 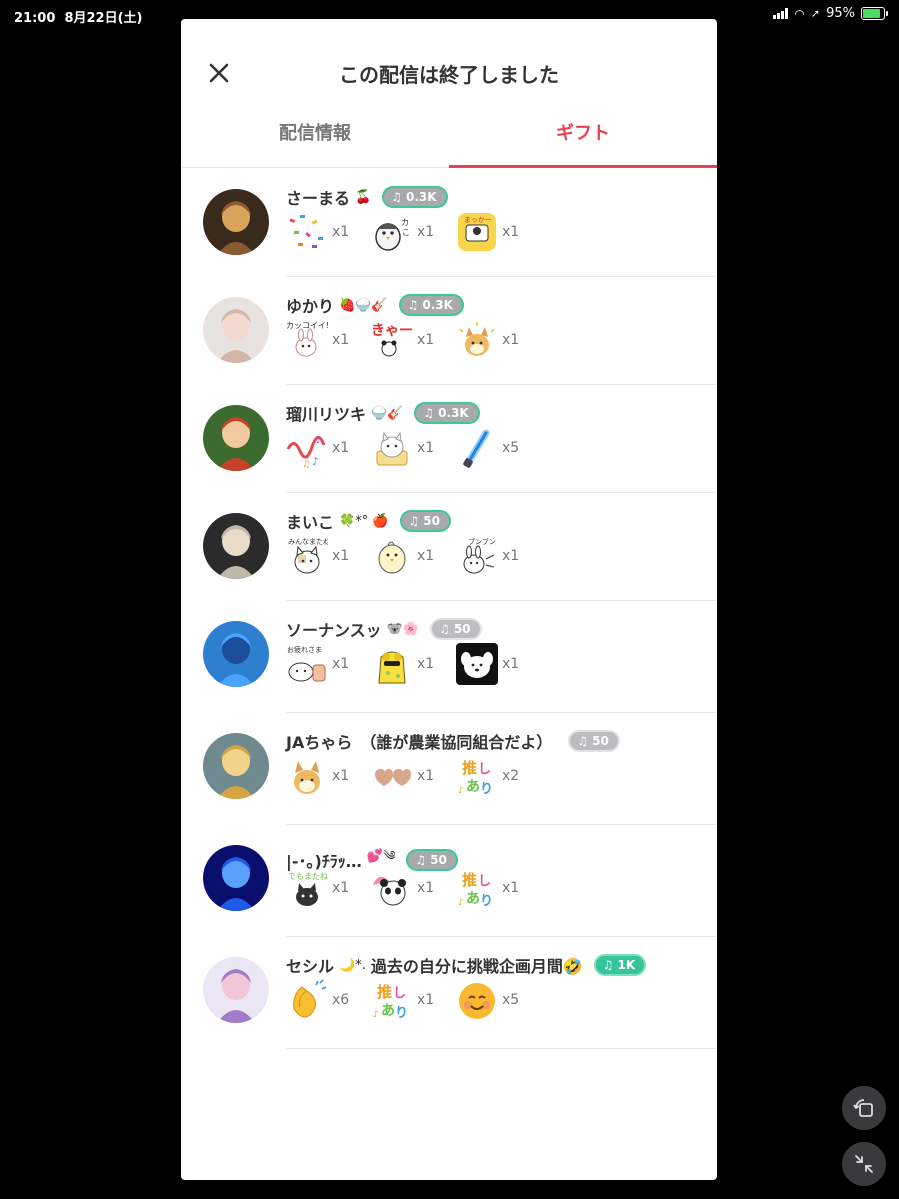 What do you see at coordinates (583, 141) in the screenshot?
I see `tab-gifts: ギフト` at bounding box center [583, 141].